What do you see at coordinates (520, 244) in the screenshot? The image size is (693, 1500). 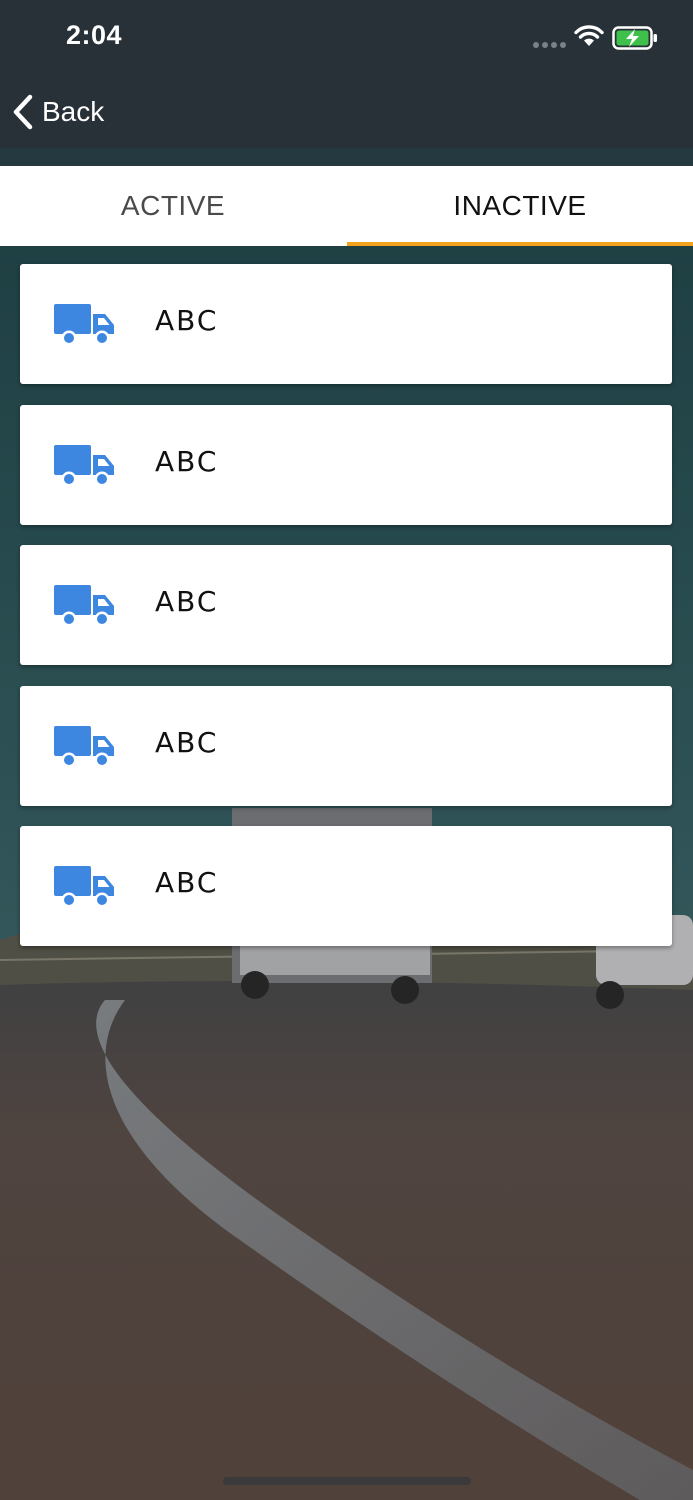 I see `selected-tab-indicator` at bounding box center [520, 244].